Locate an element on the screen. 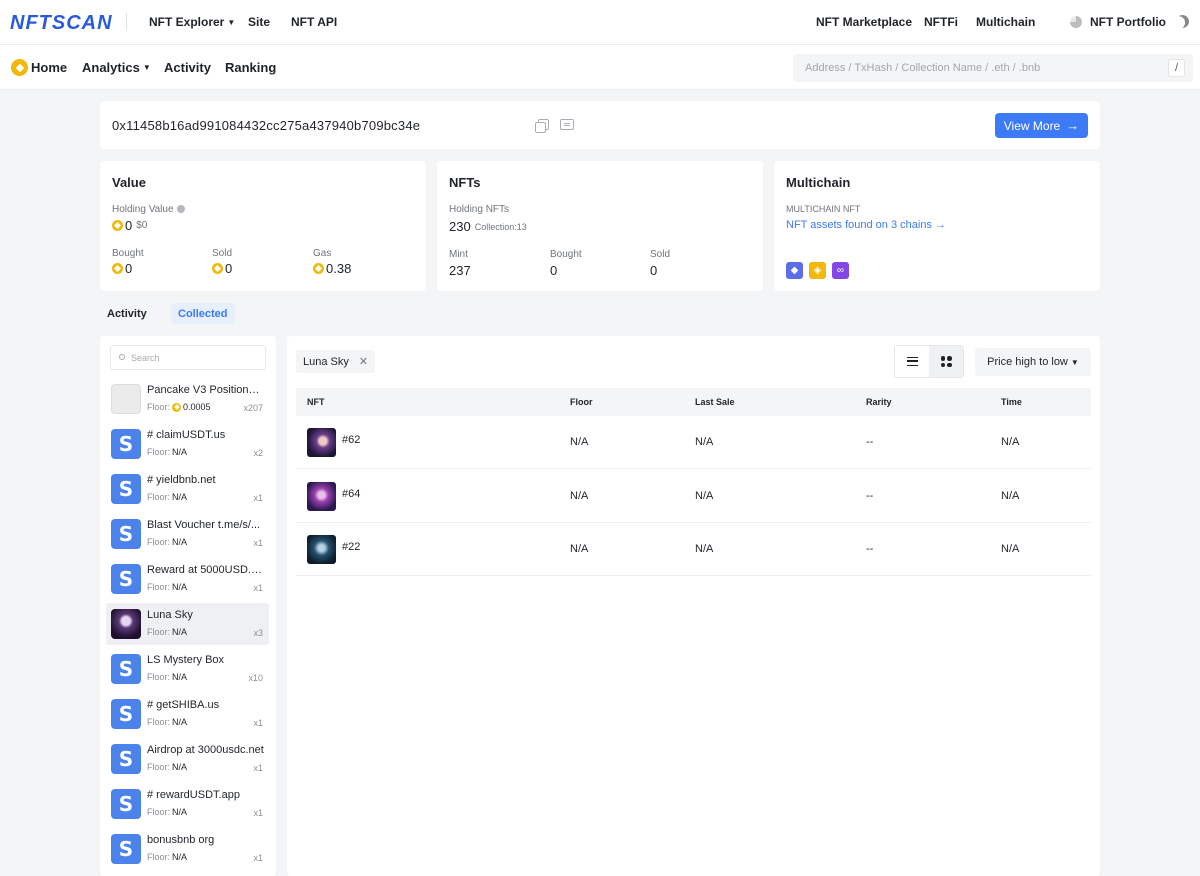 The image size is (1200, 876). multichain-assets-link: NFT assets found on 3 chains → is located at coordinates (866, 225).